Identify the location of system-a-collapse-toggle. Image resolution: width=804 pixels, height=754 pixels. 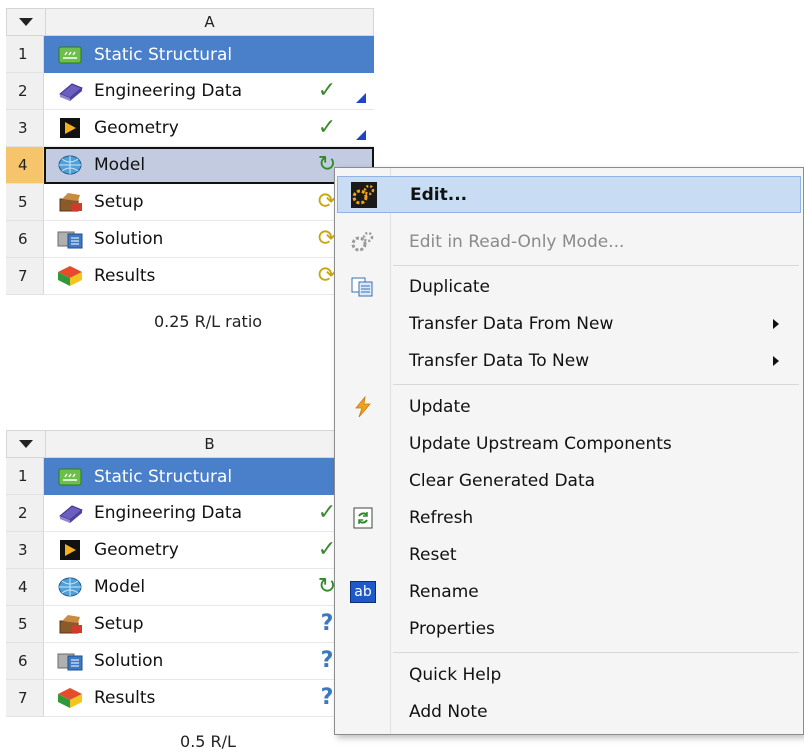
(26, 22).